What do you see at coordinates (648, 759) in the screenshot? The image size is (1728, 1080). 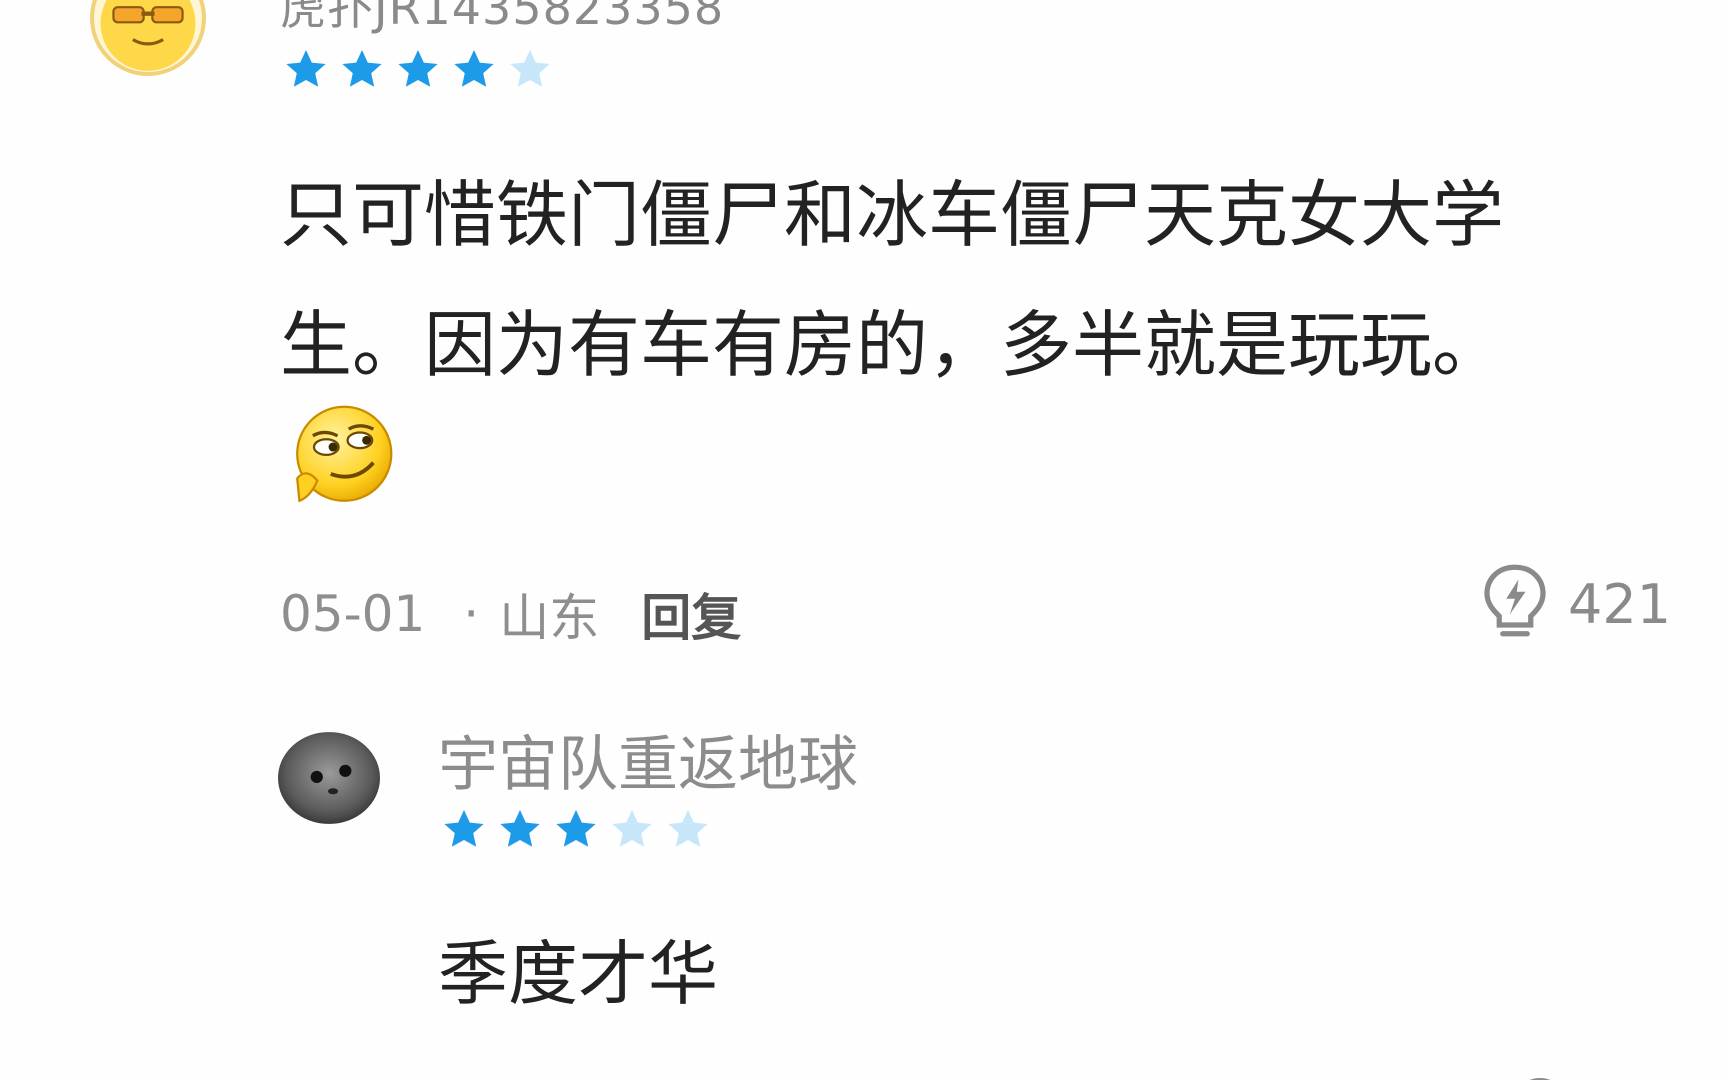 I see `comment-username: 宇宙队重返地球` at bounding box center [648, 759].